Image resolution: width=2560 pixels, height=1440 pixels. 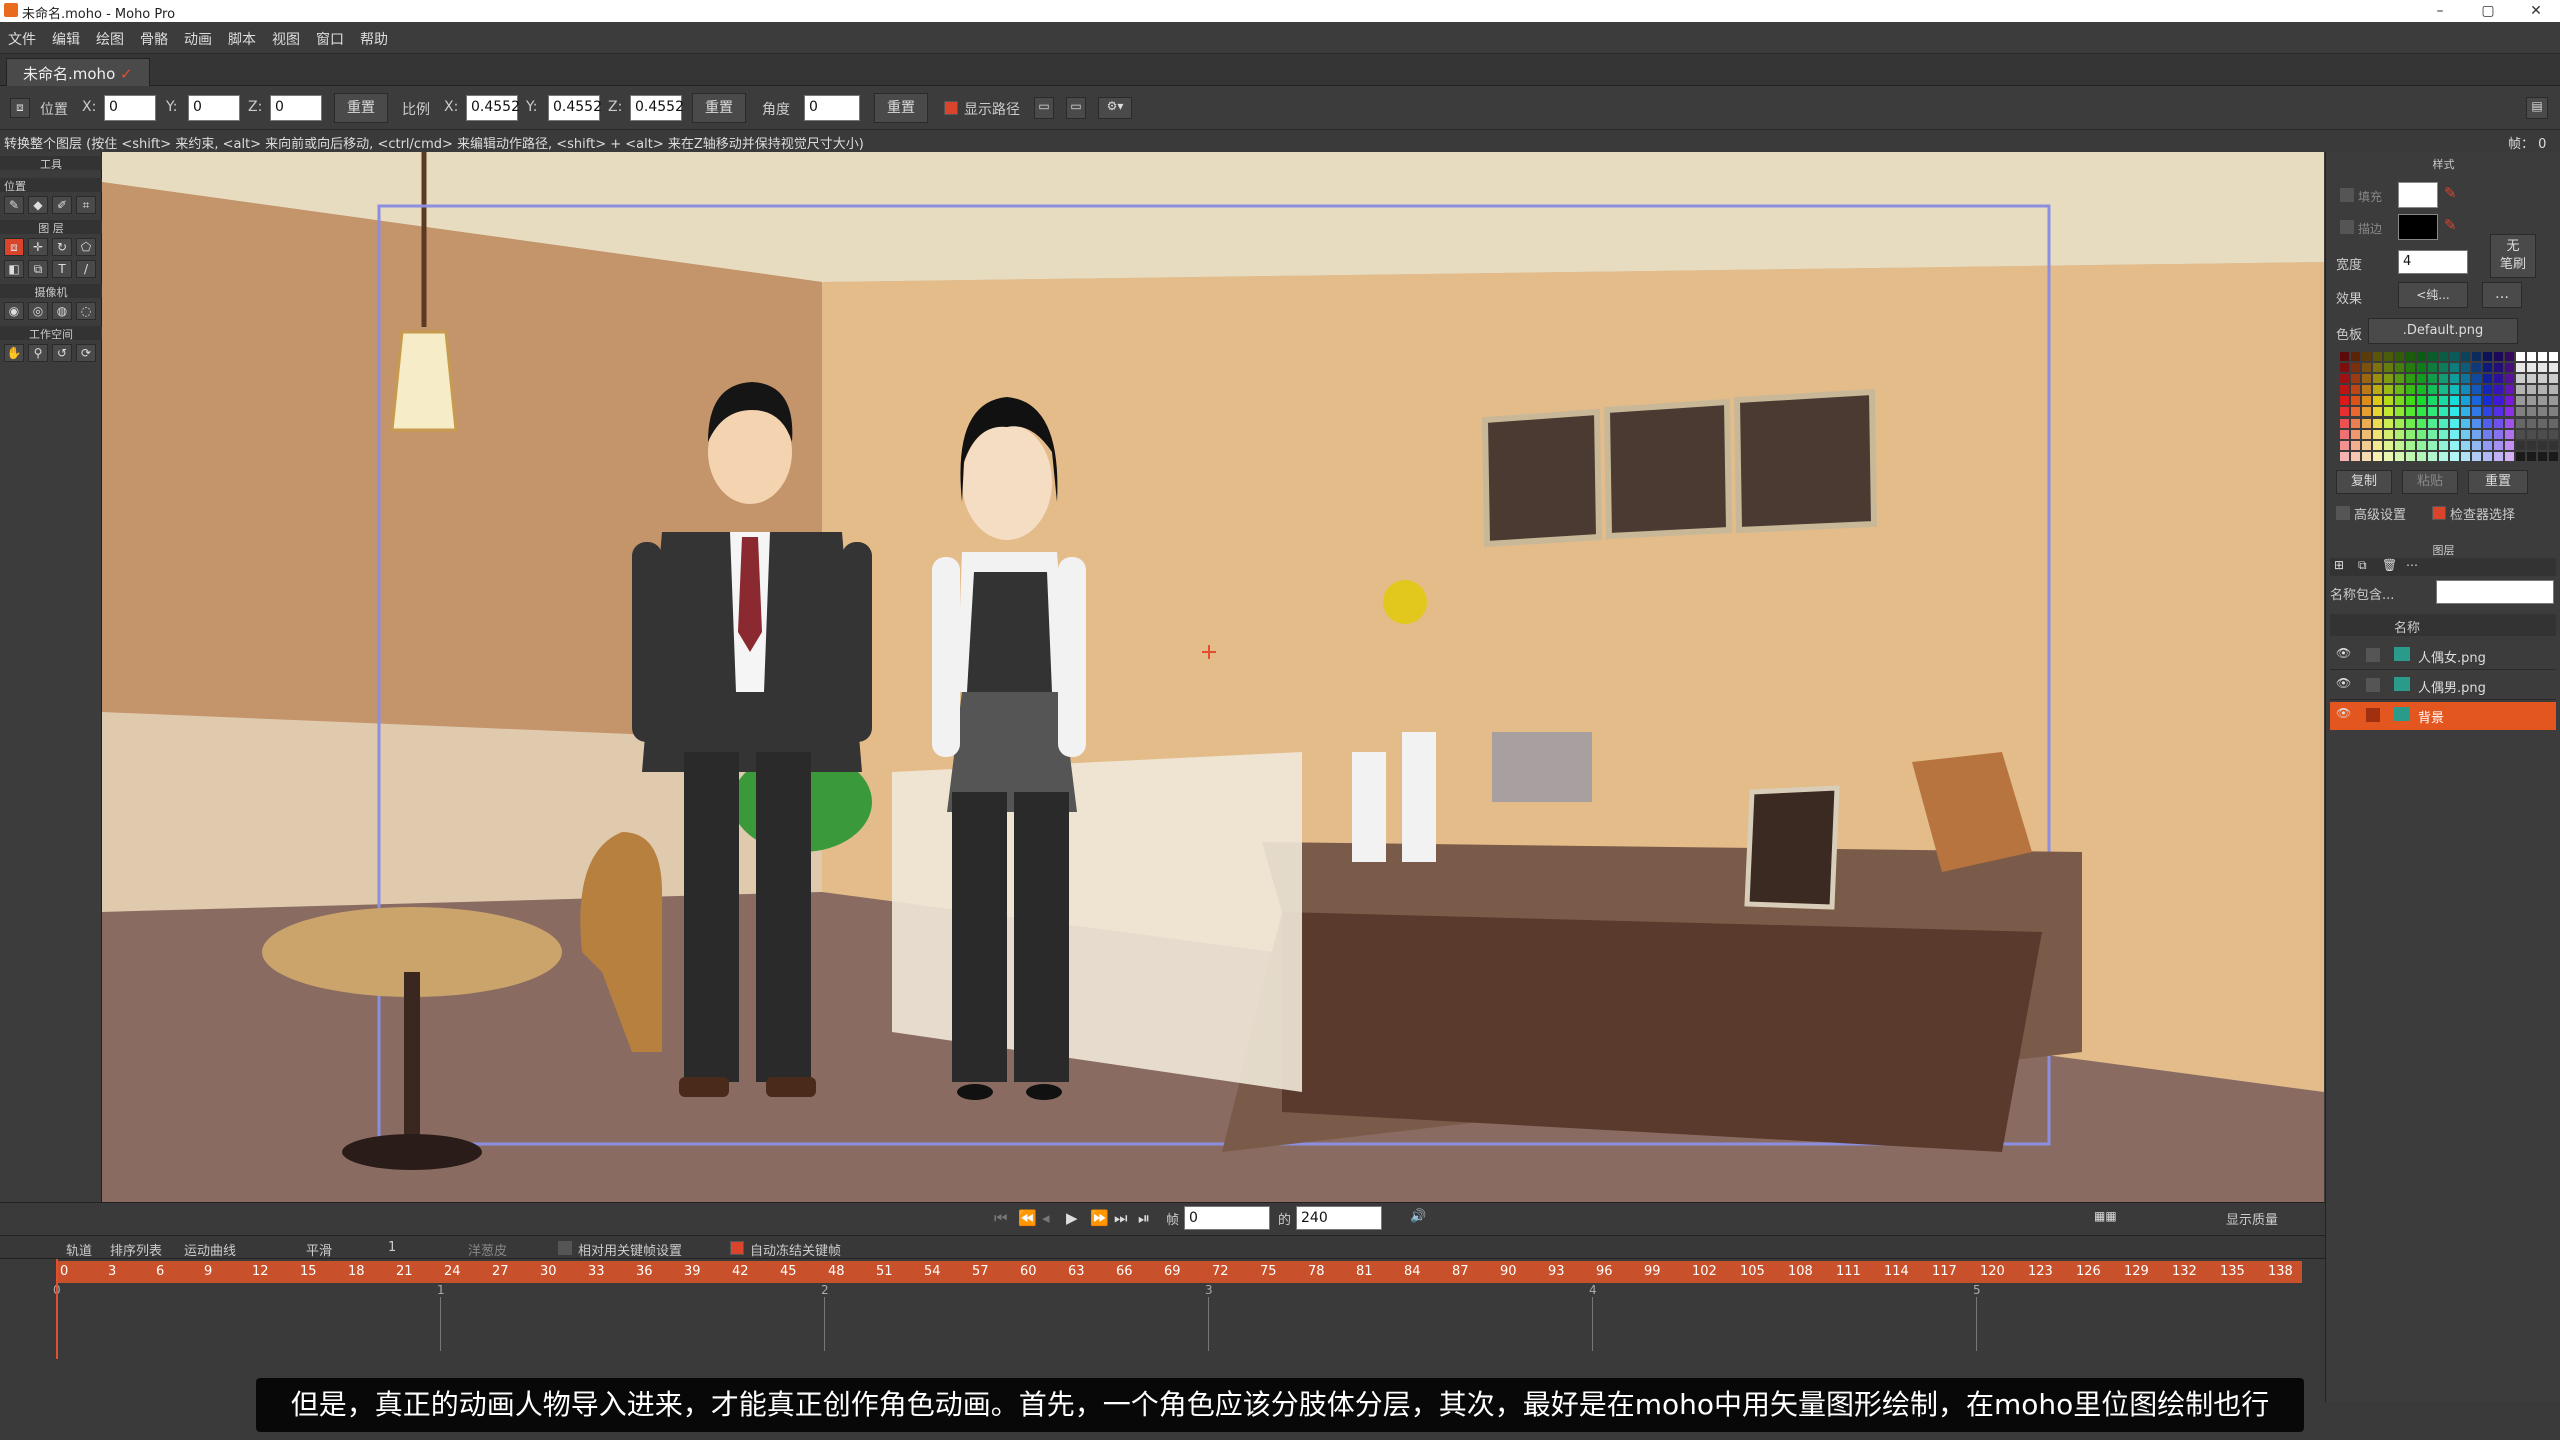 I want to click on timeline-track-area: 012345, so click(x=1177, y=1317).